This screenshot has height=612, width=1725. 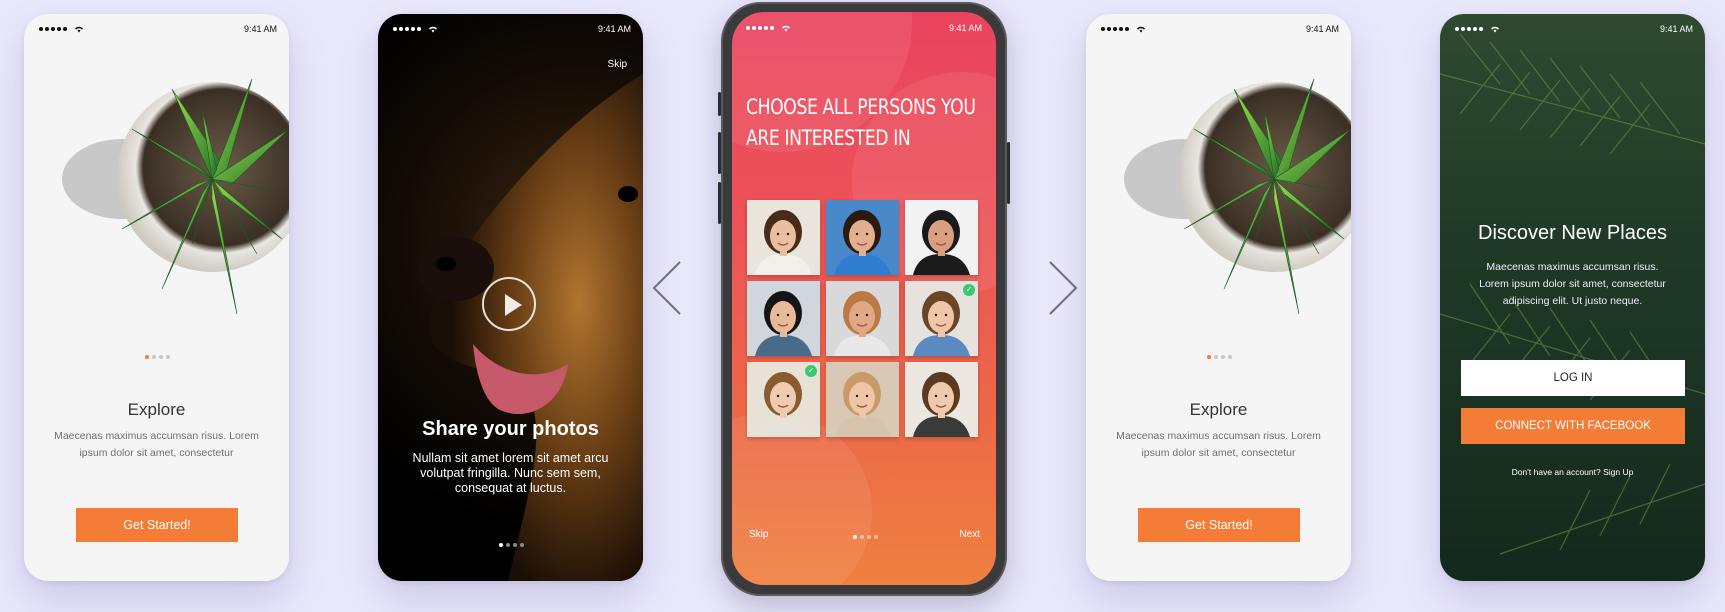 I want to click on discover-title: Discover New Places, so click(x=1572, y=233).